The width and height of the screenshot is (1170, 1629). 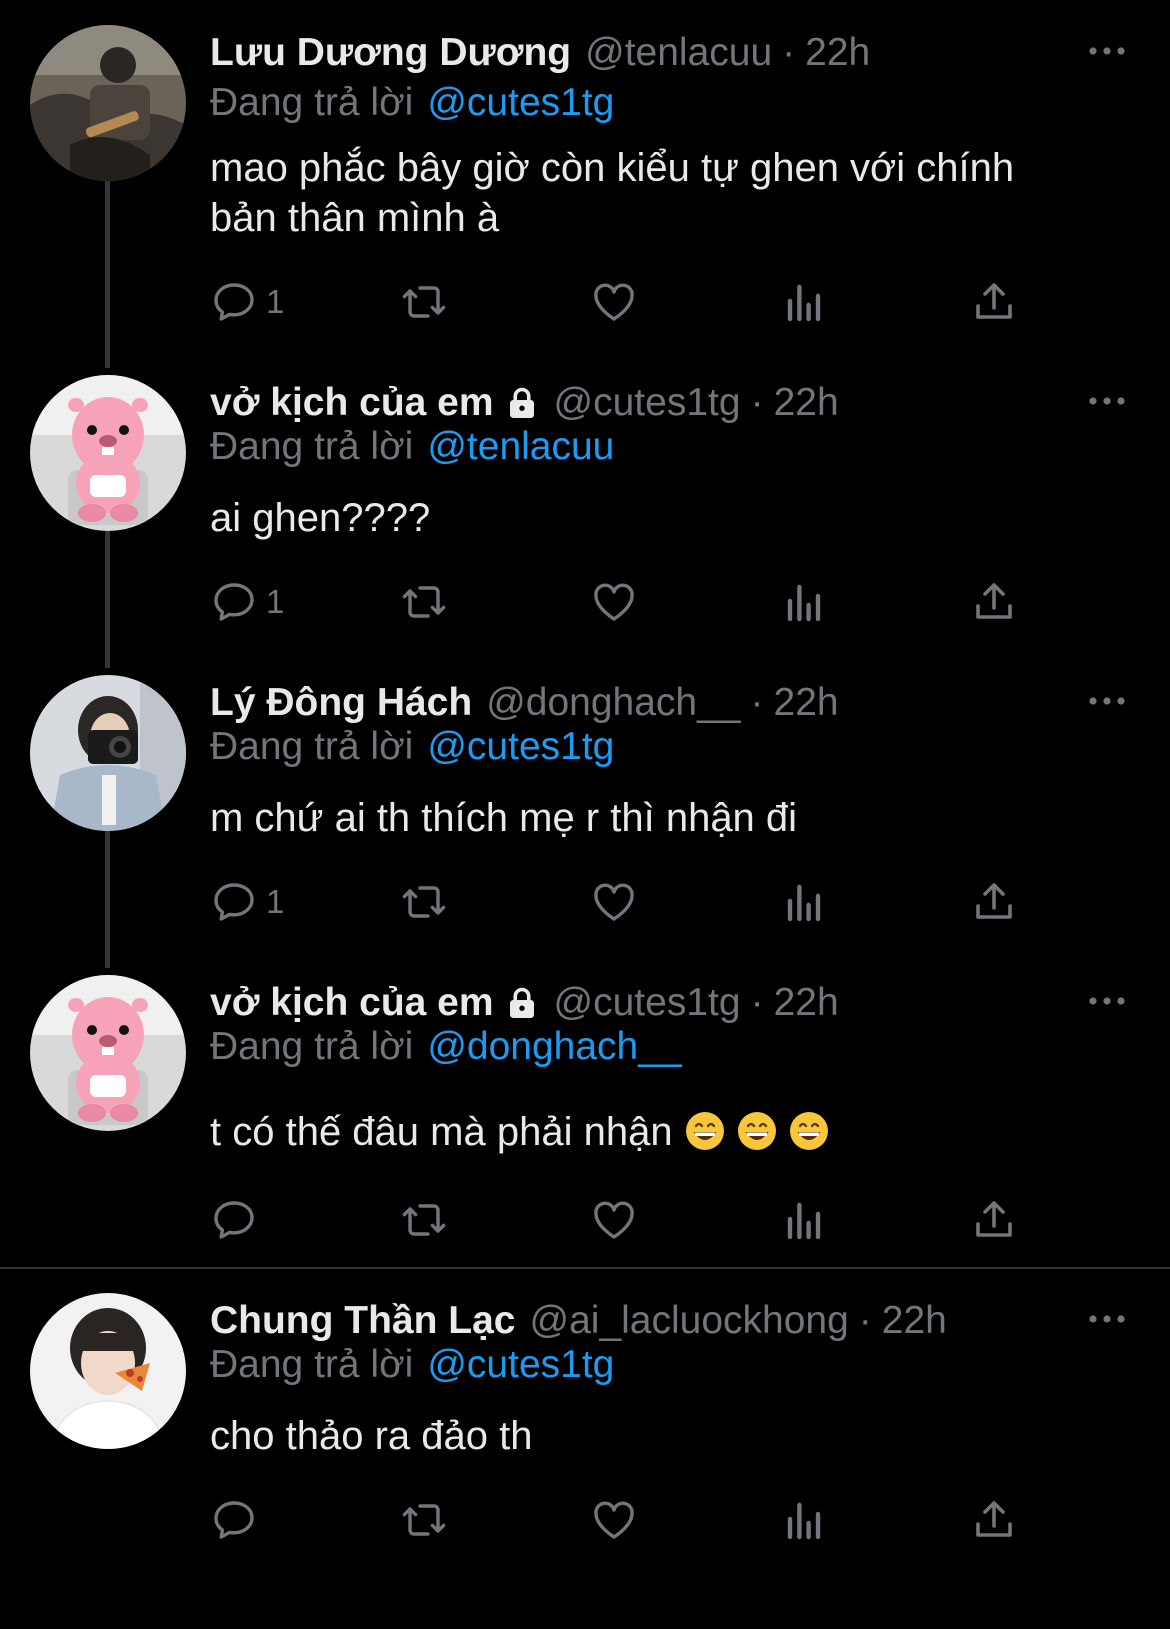 I want to click on thread-connector, so click(x=107, y=598).